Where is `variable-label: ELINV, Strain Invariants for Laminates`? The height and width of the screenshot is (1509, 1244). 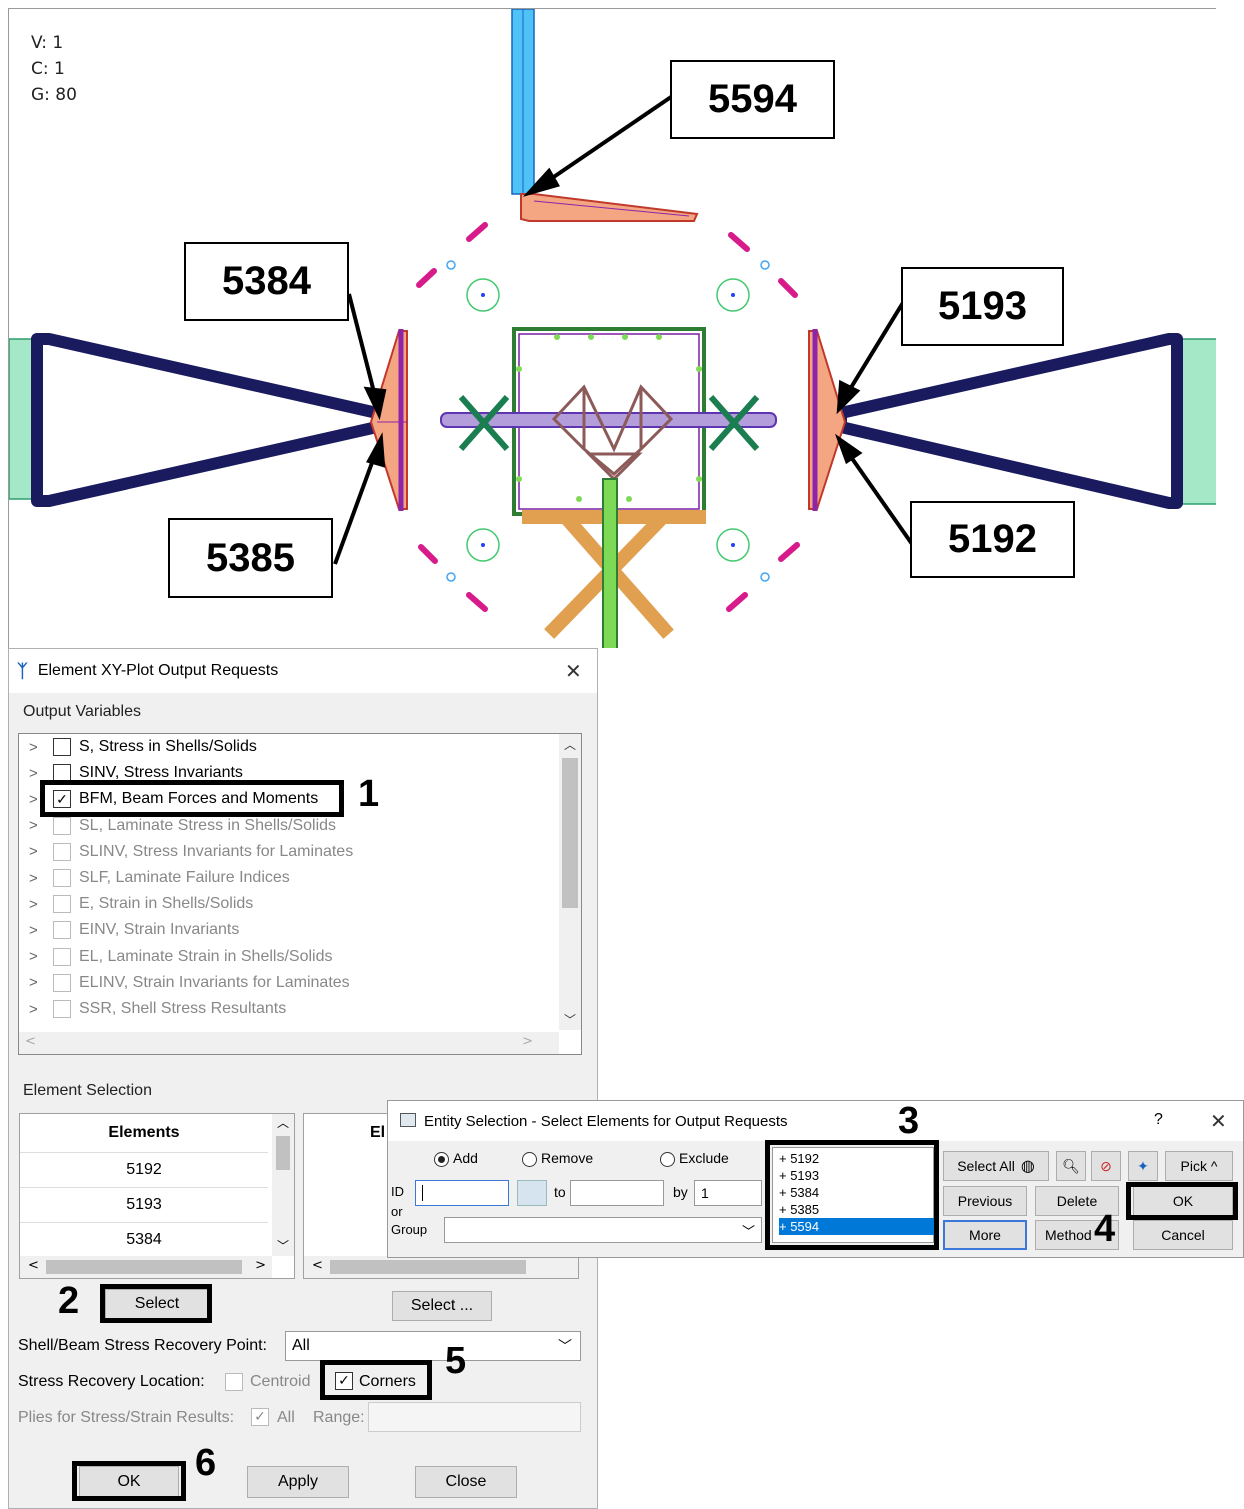
variable-label: ELINV, Strain Invariants for Laminates is located at coordinates (214, 982).